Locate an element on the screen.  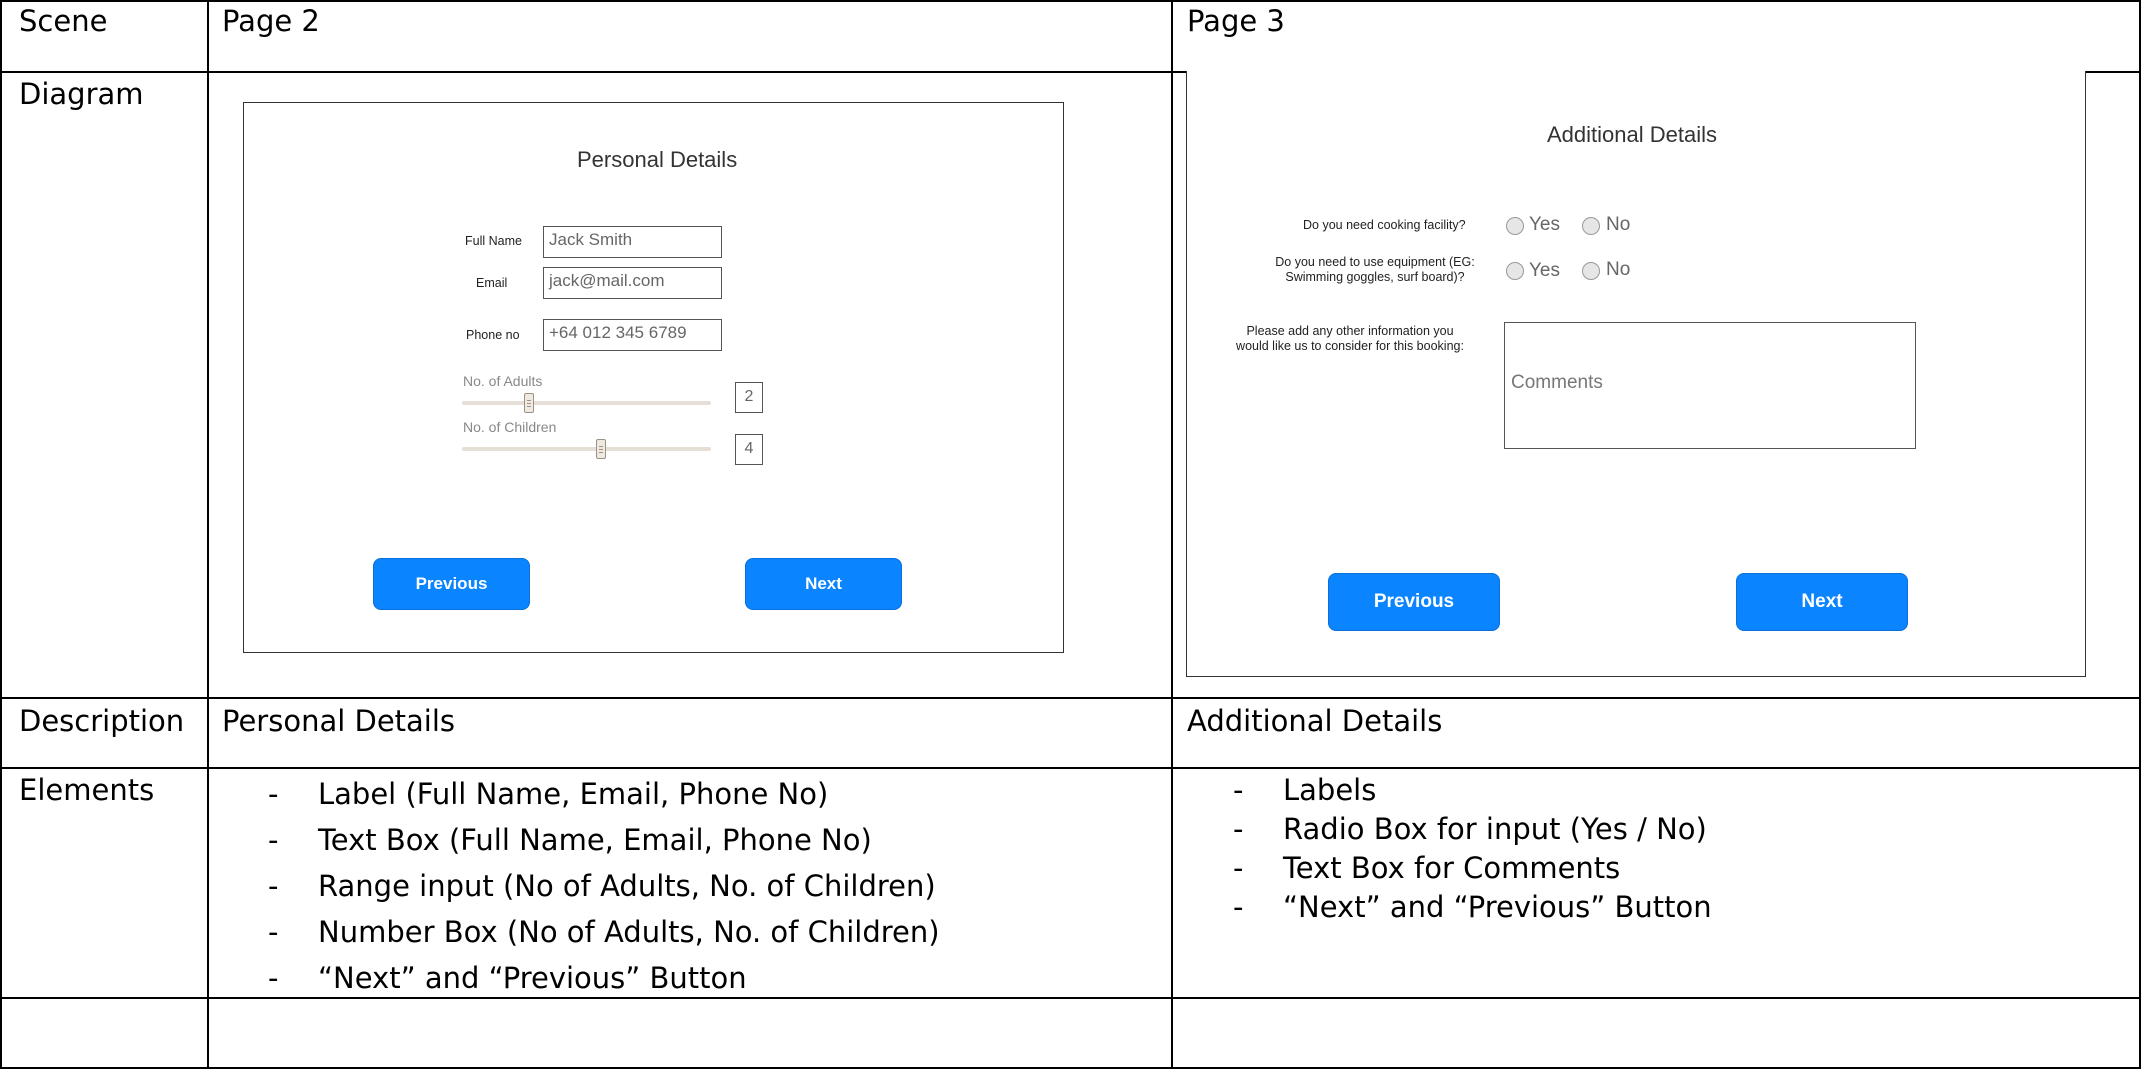
list-item-text: Text Box (Full Name, Email, Phone No) is located at coordinates (595, 840).